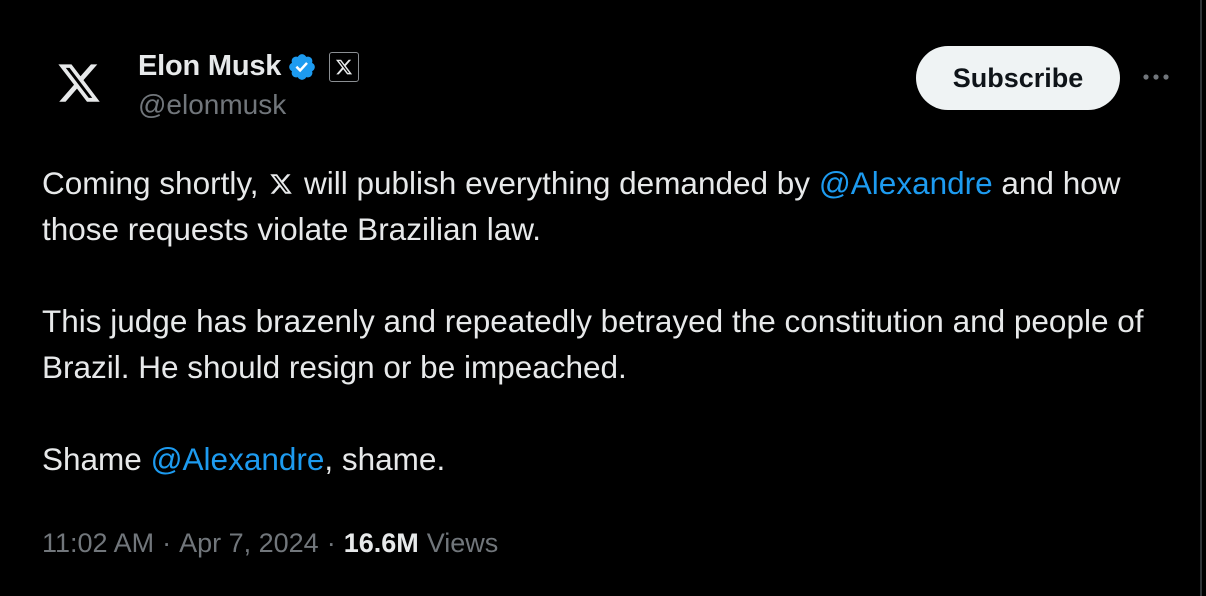 The image size is (1206, 596). What do you see at coordinates (98, 543) in the screenshot?
I see `tweet-time: 11:02 AM` at bounding box center [98, 543].